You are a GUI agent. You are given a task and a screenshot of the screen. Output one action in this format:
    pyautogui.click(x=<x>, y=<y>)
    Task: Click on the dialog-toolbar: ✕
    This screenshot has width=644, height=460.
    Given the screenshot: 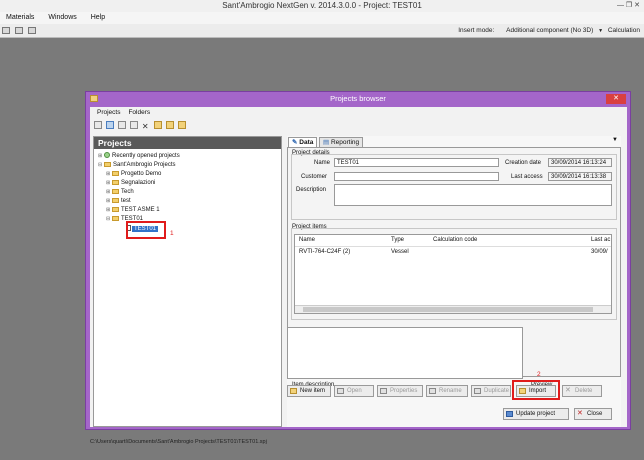 What is the action you would take?
    pyautogui.click(x=141, y=127)
    